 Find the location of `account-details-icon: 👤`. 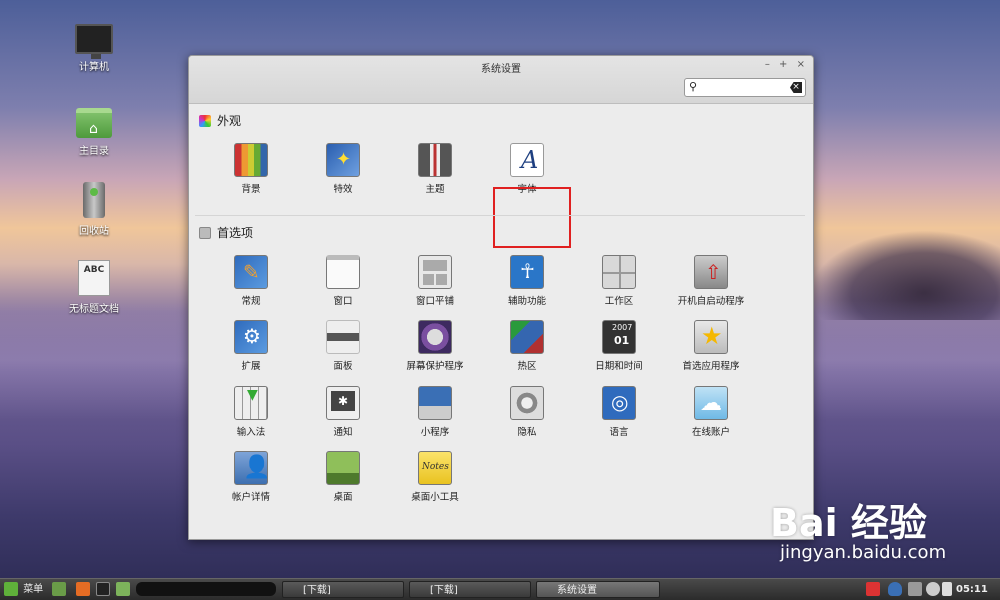

account-details-icon: 👤 is located at coordinates (251, 468).